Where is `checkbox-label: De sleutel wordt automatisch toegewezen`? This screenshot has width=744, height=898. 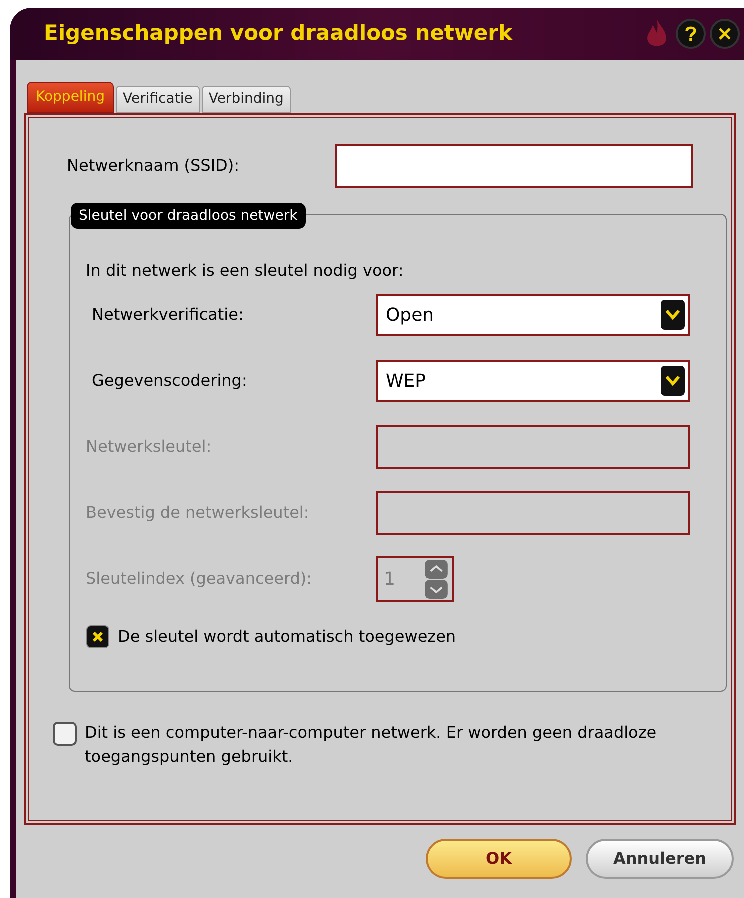
checkbox-label: De sleutel wordt automatisch toegewezen is located at coordinates (287, 637).